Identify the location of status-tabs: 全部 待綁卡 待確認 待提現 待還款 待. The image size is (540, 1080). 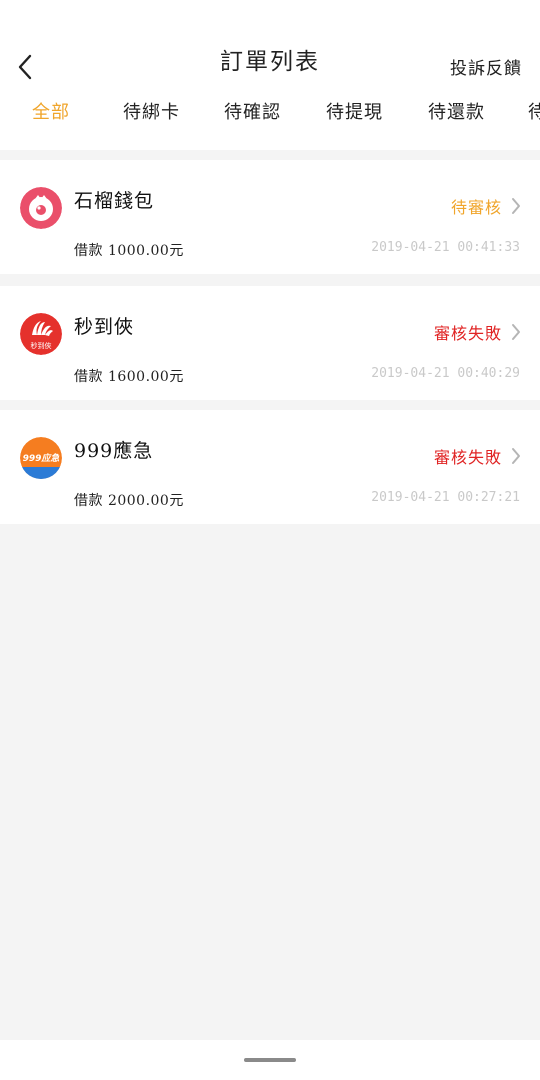
(270, 114).